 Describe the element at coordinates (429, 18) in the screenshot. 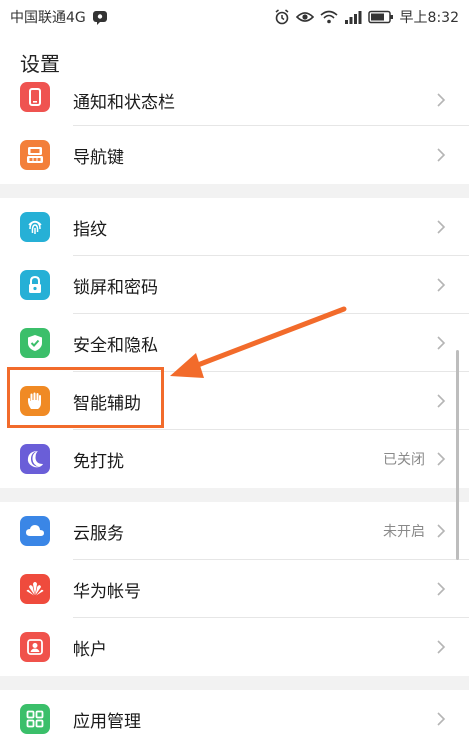

I see `status-time: 早上8:32` at that location.